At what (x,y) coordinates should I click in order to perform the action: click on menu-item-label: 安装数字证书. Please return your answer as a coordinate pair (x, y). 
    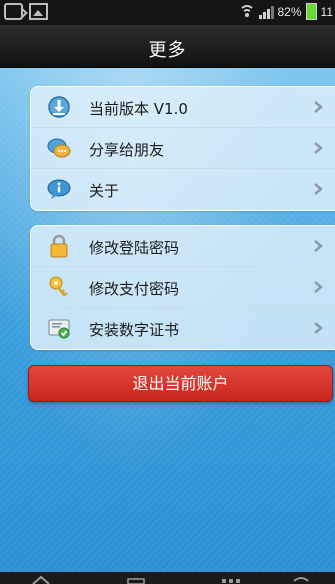
    Looking at the image, I should click on (134, 330).